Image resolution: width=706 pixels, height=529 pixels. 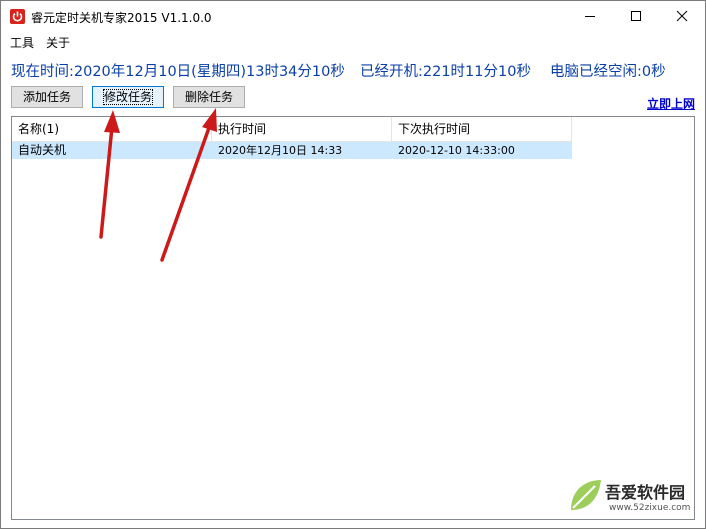 I want to click on row-next-time: 2020-12-10 14:33:00, so click(x=456, y=150).